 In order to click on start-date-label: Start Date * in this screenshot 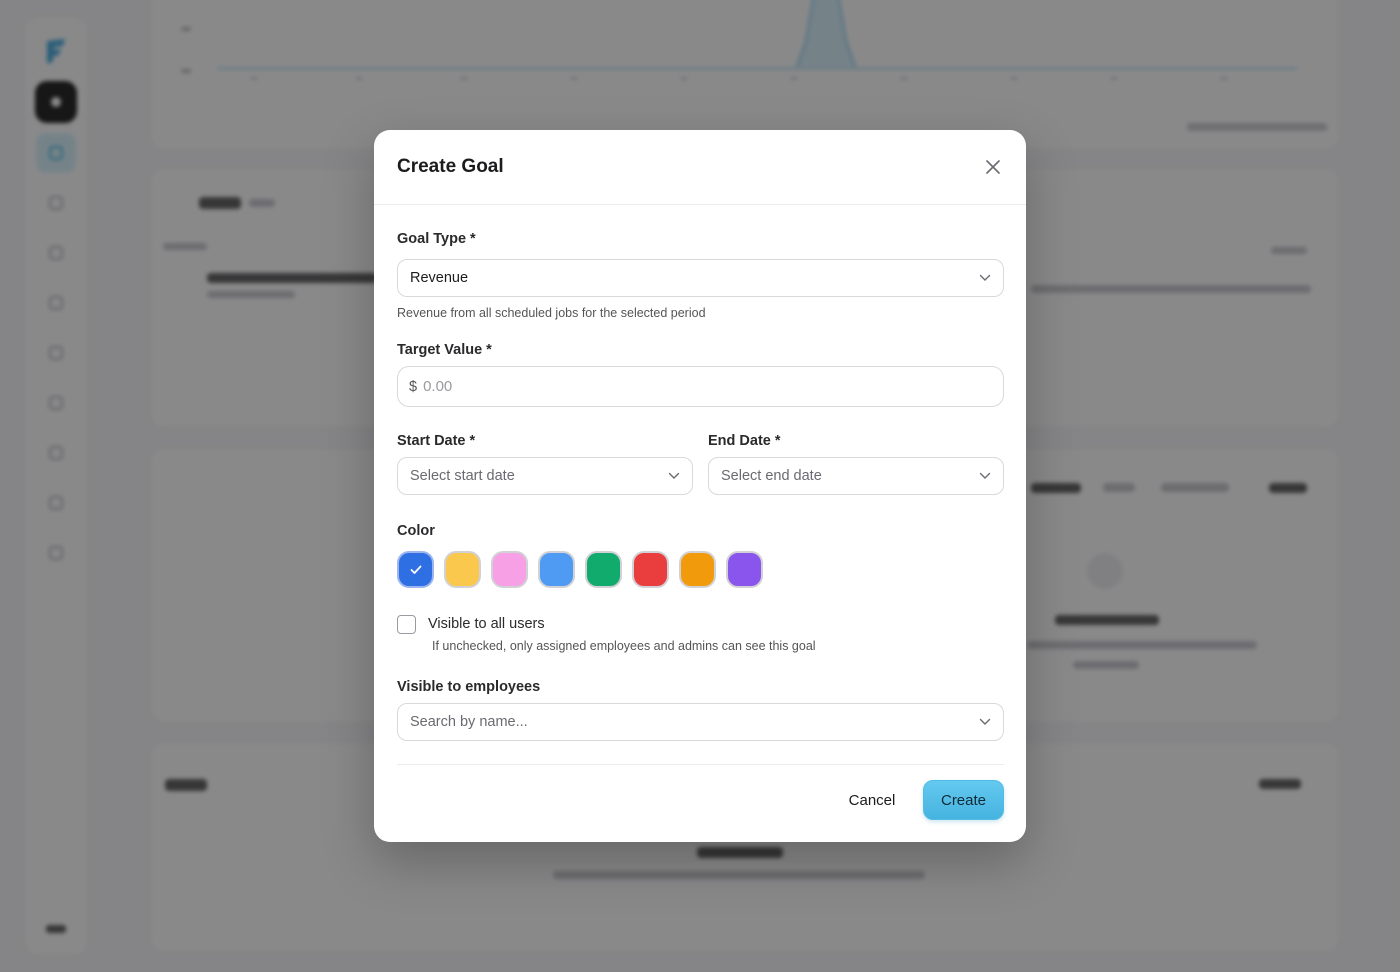, I will do `click(436, 441)`.